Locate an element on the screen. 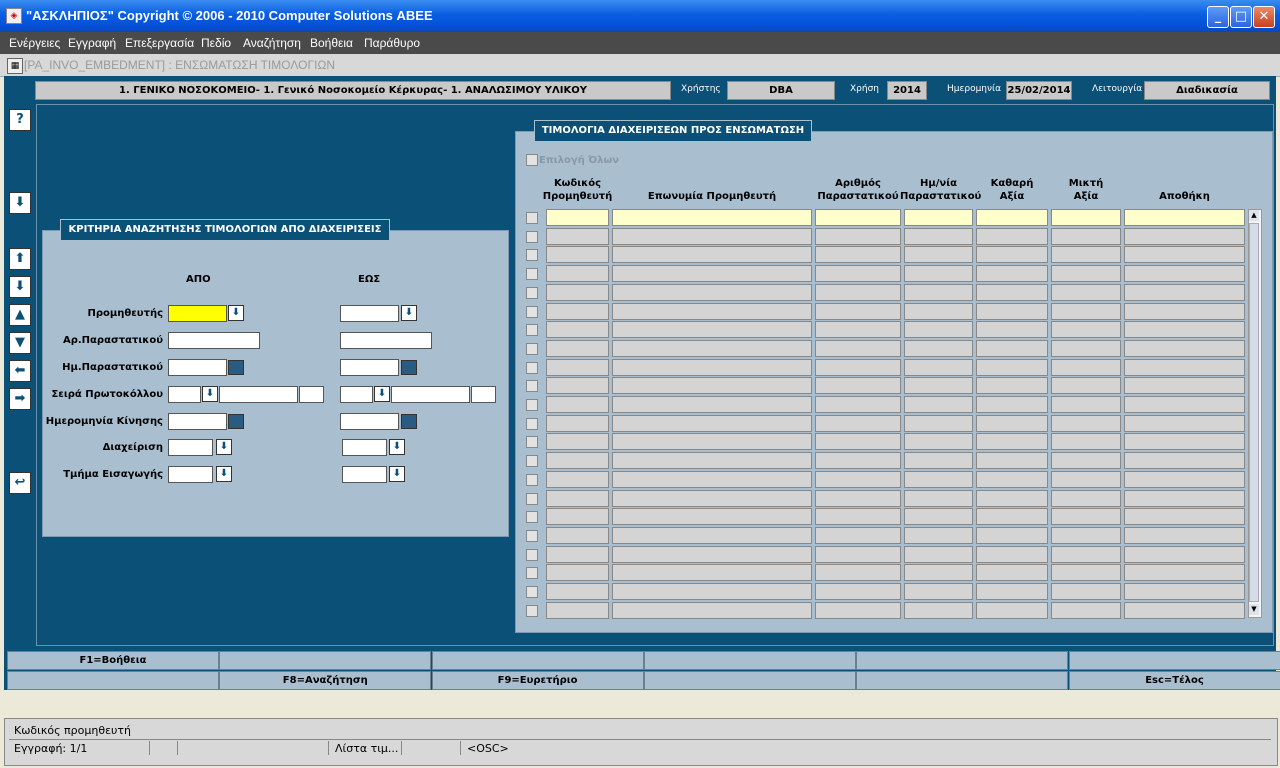 The height and width of the screenshot is (768, 1280). menu-window: Παράθυρο is located at coordinates (392, 43).